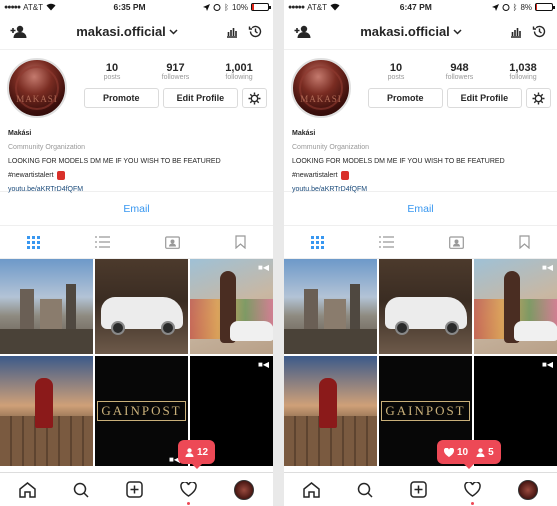  What do you see at coordinates (491, 452) in the screenshot?
I see `follows-number: 5` at bounding box center [491, 452].